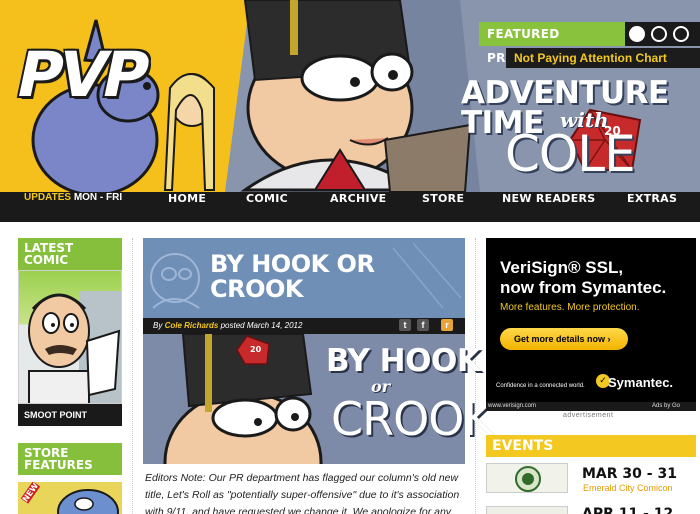 This screenshot has width=700, height=514. What do you see at coordinates (652, 198) in the screenshot?
I see `nav-extras: EXTRAS` at bounding box center [652, 198].